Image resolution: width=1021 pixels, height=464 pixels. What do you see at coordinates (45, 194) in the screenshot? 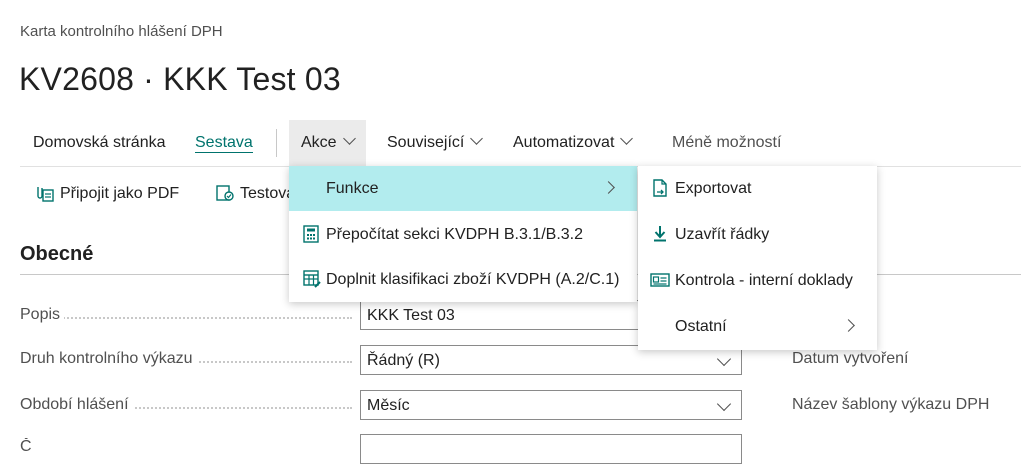
I see `attach-pdf-icon` at bounding box center [45, 194].